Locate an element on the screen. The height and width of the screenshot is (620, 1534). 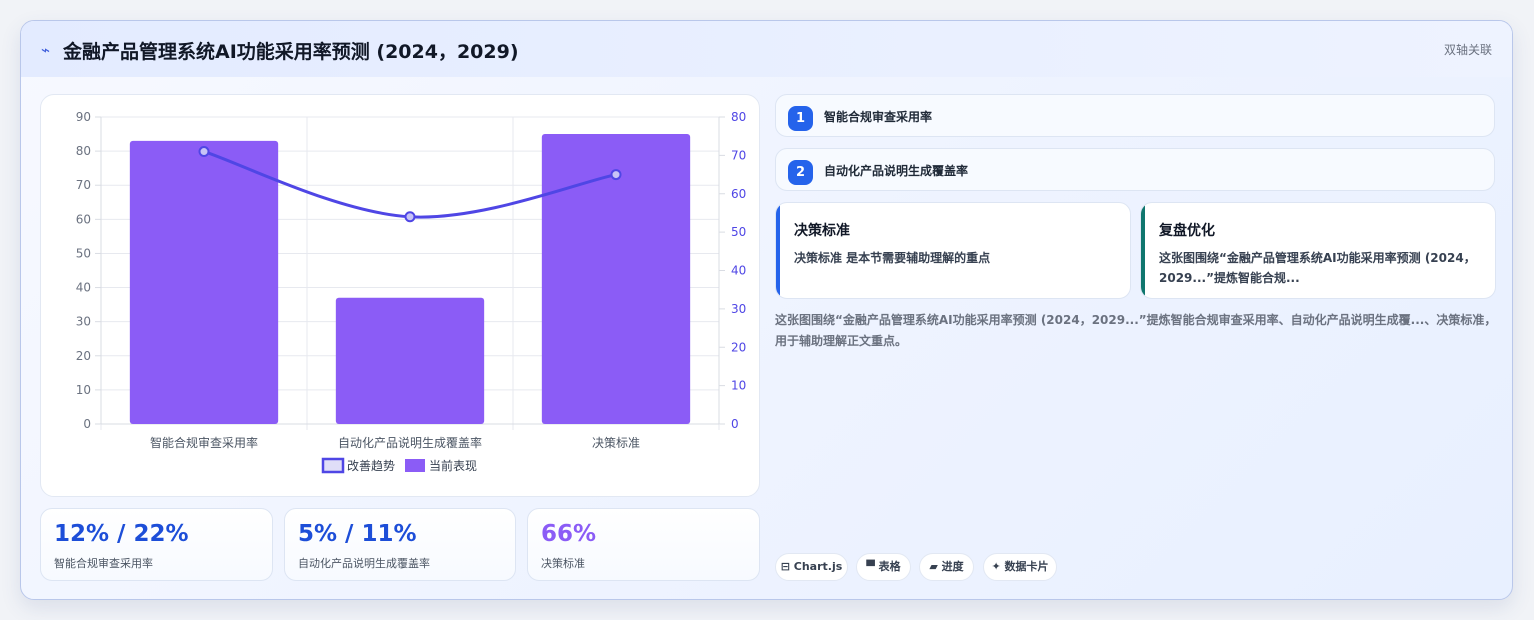
chip-table: ▀ 表格 is located at coordinates (883, 567).